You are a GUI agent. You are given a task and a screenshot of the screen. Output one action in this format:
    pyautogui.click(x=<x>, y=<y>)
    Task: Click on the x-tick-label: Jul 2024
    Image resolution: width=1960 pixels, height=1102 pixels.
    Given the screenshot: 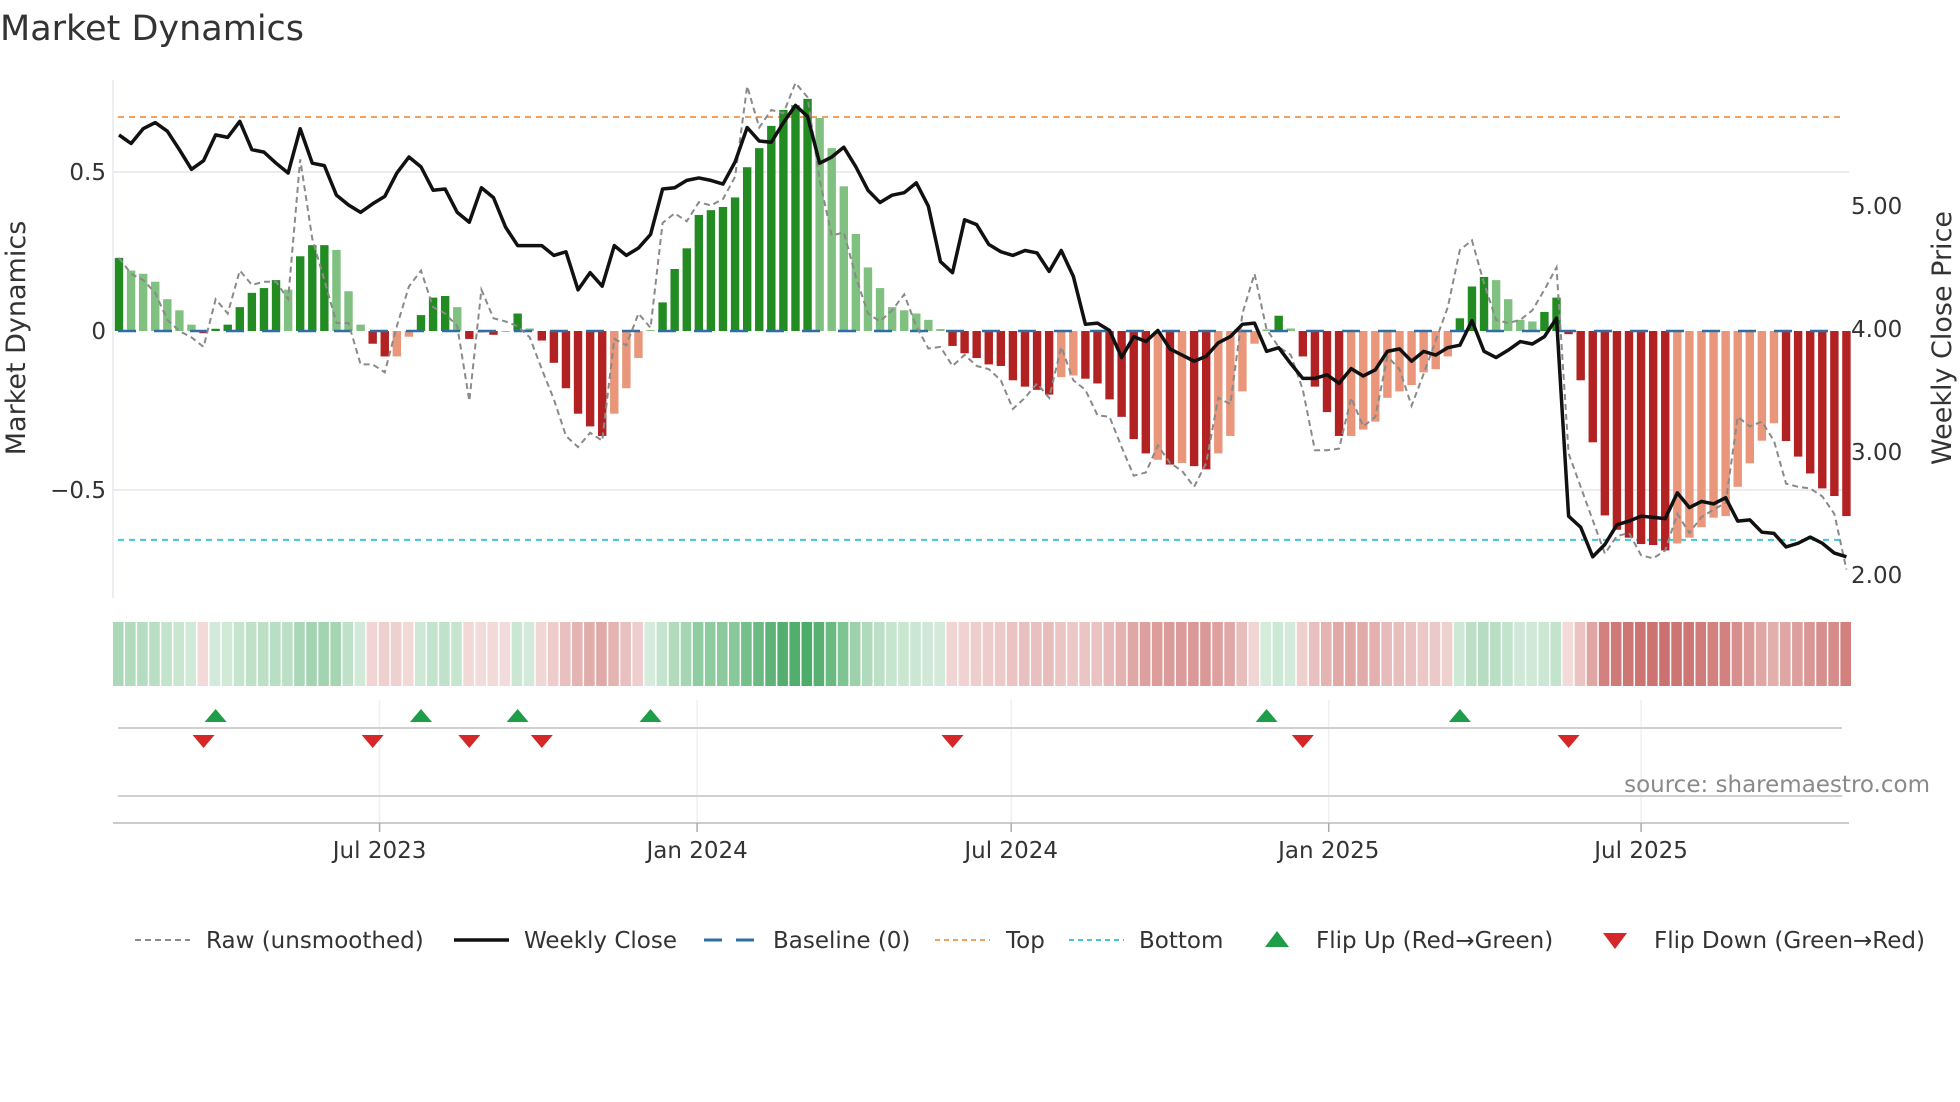 What is the action you would take?
    pyautogui.click(x=1010, y=851)
    